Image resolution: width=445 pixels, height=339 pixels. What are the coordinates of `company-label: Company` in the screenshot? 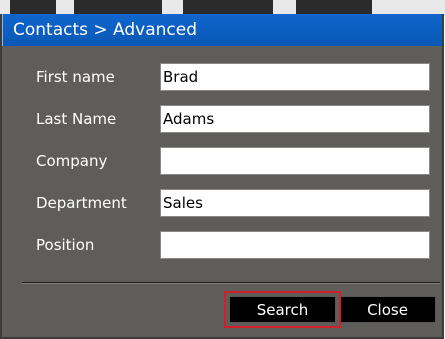 It's located at (72, 161).